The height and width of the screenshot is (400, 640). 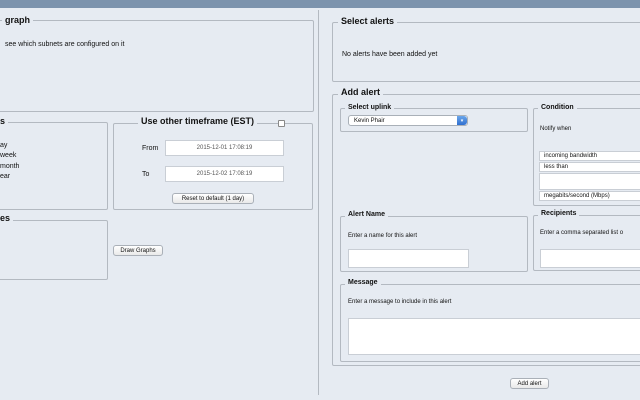 What do you see at coordinates (65, 44) in the screenshot?
I see `graph-panel-hint: see which subnets are configured on it` at bounding box center [65, 44].